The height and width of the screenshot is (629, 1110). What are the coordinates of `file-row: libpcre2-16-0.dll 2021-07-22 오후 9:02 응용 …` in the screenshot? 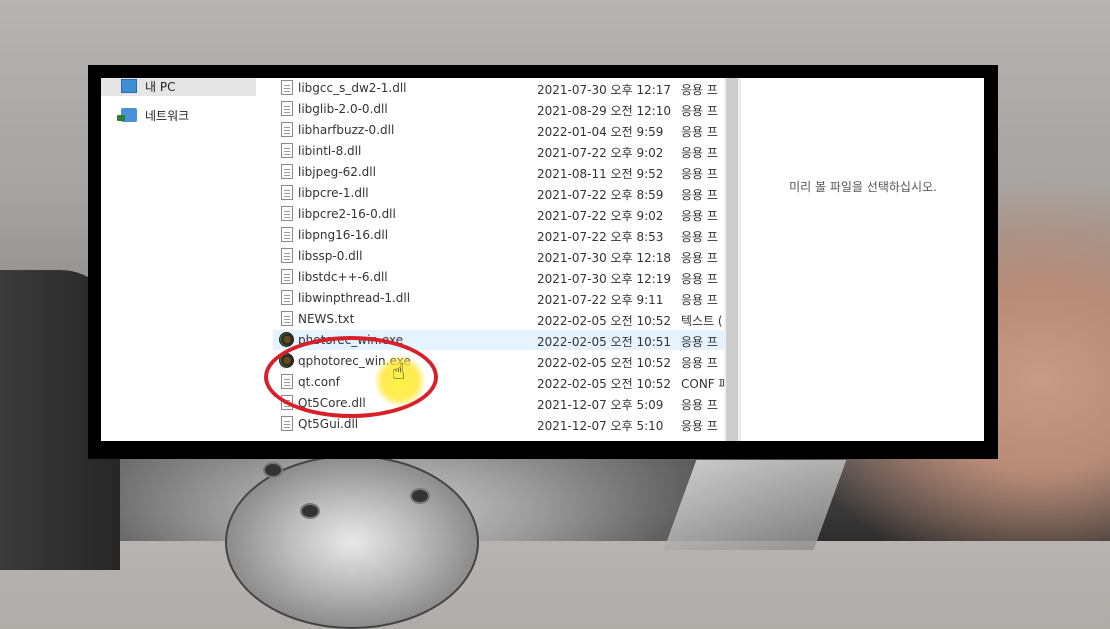 It's located at (498, 214).